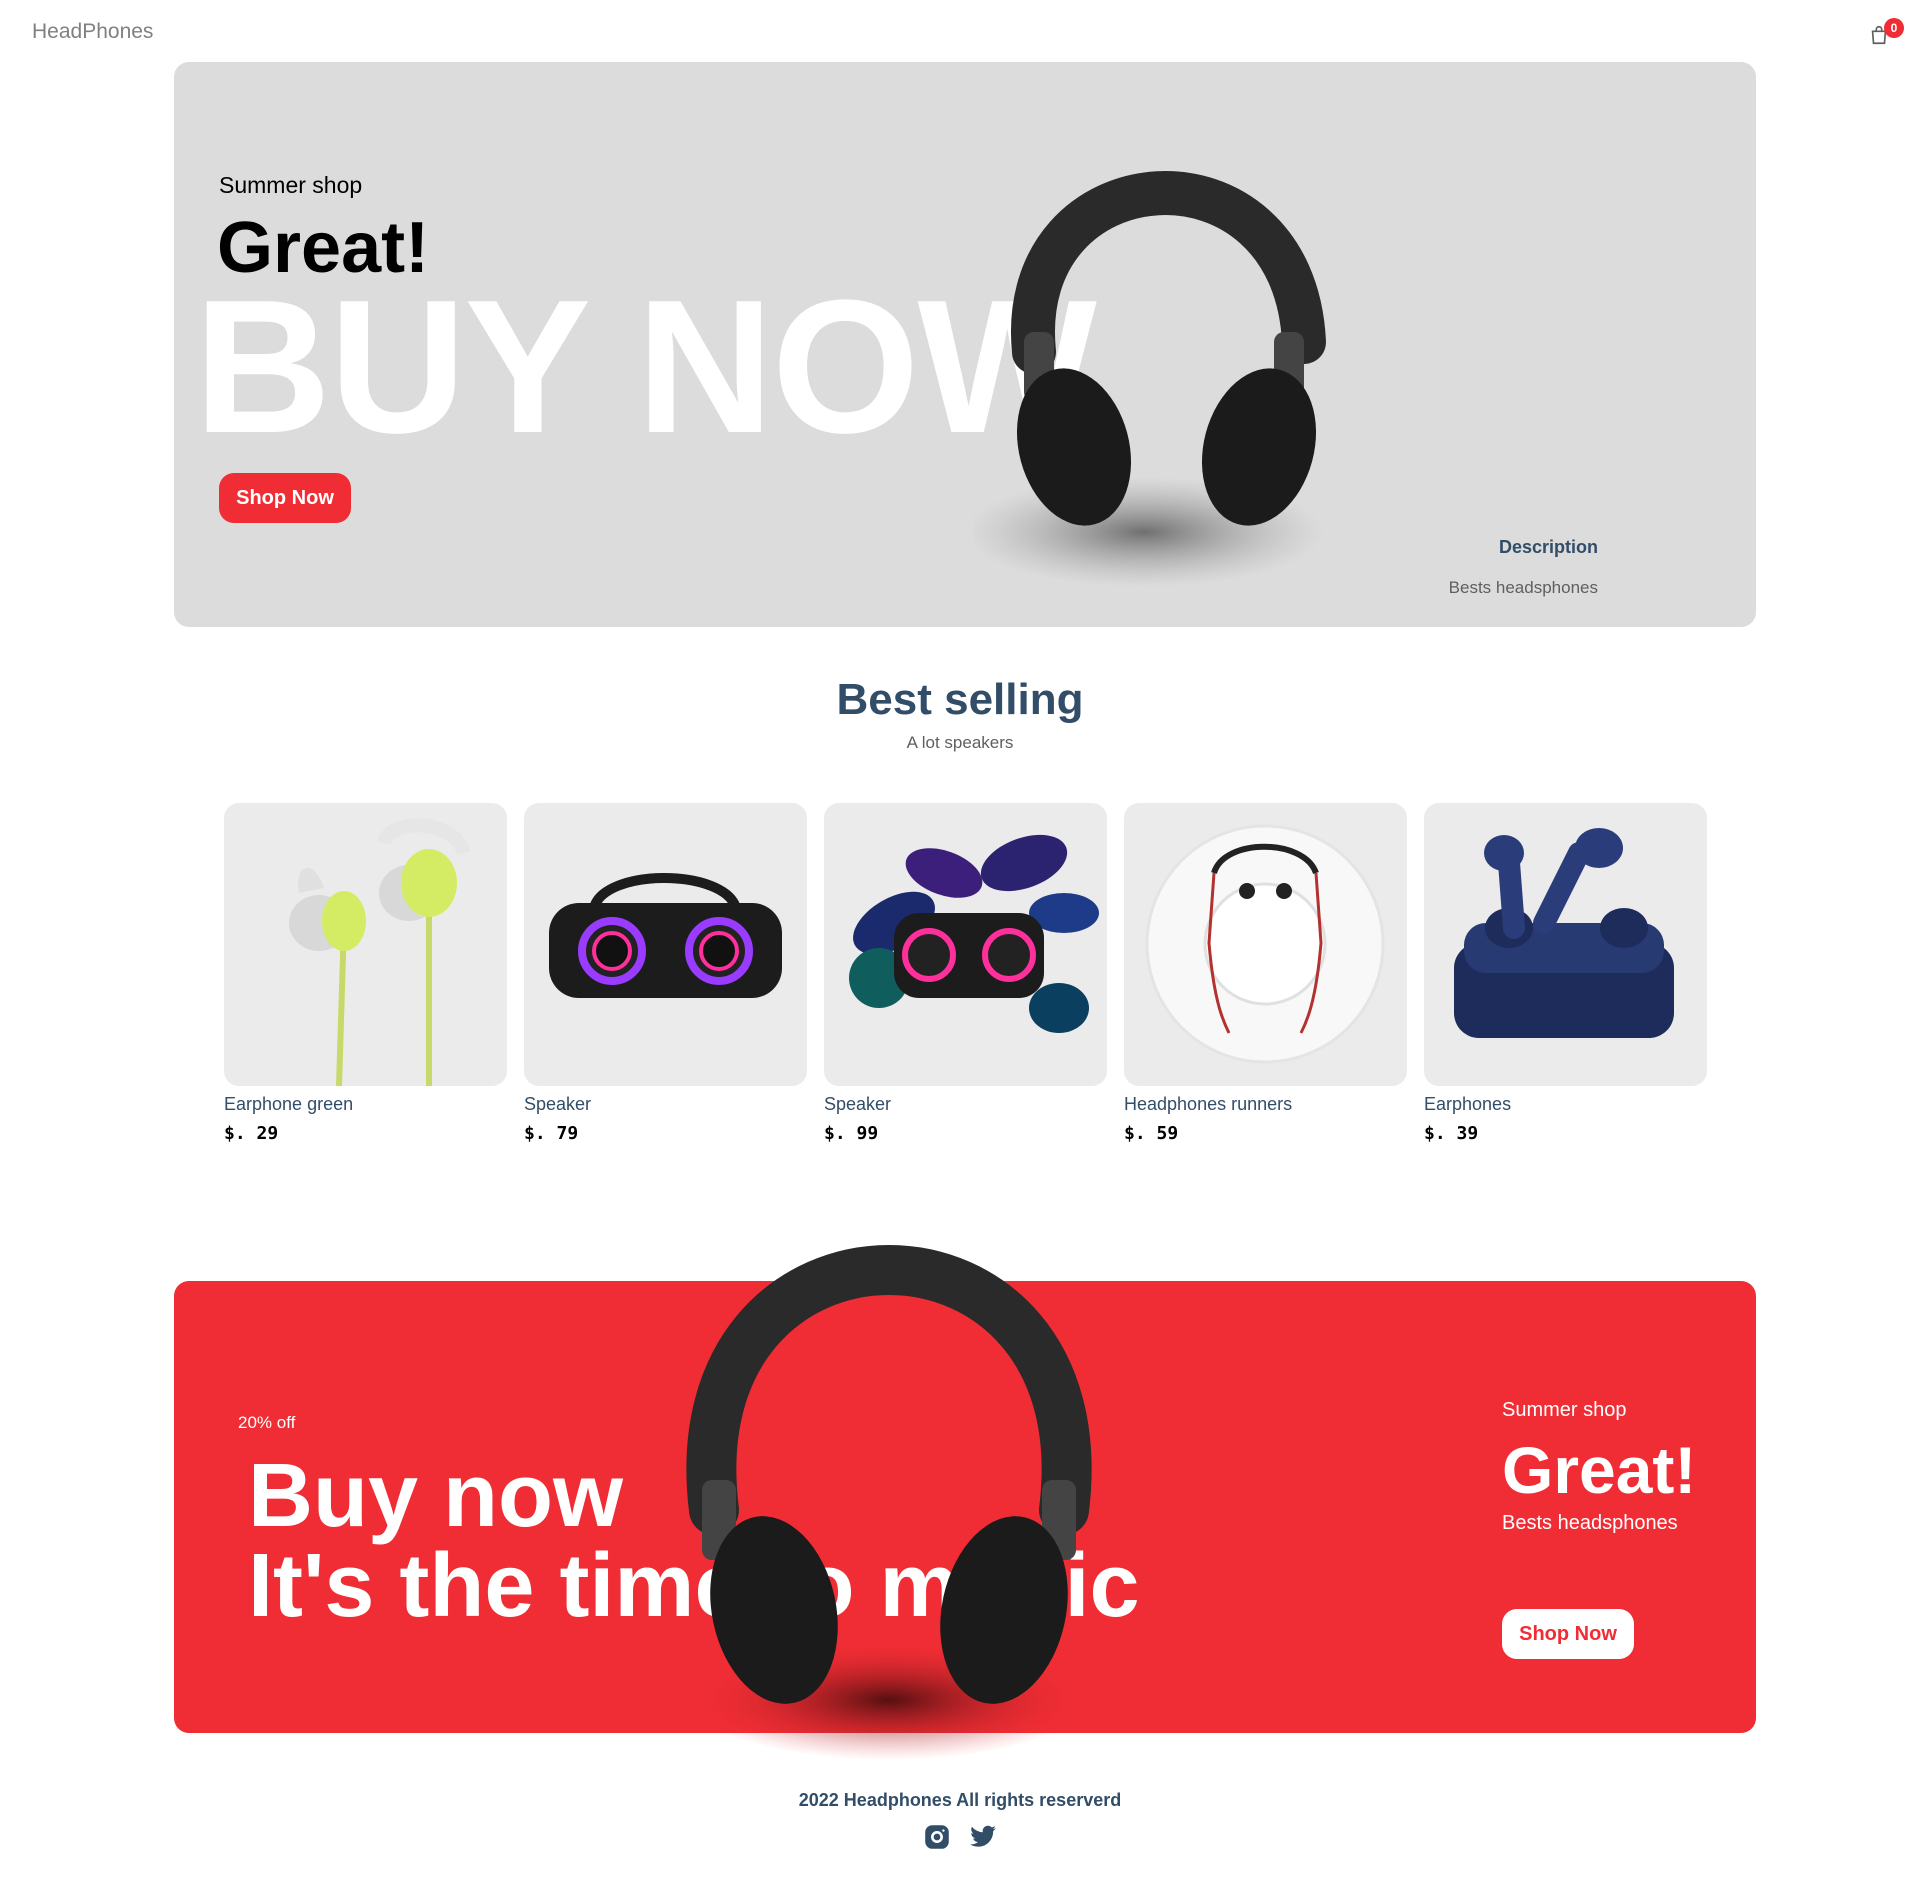  I want to click on banner-mid-text: Great!, so click(1599, 1470).